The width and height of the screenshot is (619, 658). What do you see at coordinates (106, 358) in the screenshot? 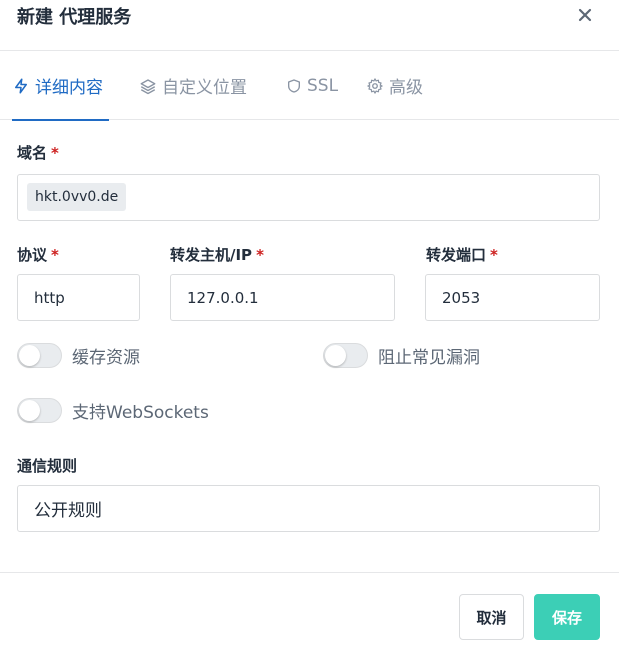
I see `cache-assets-label: 缓存资源` at bounding box center [106, 358].